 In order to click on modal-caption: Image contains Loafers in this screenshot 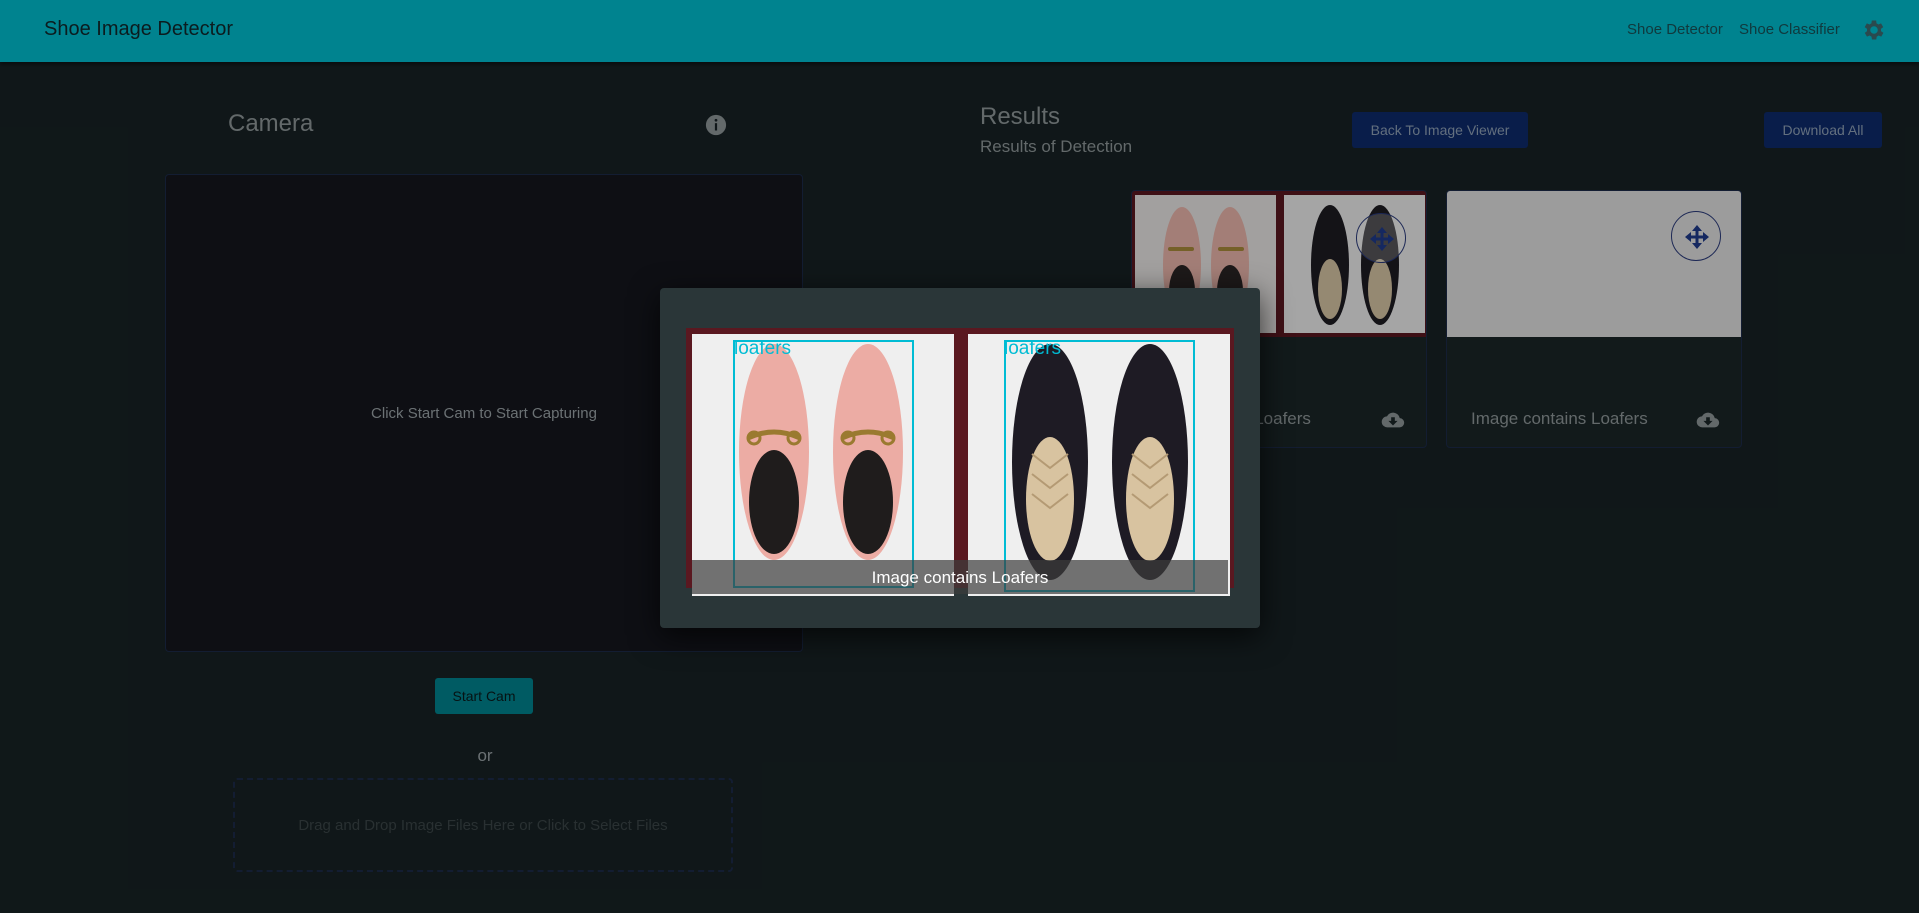, I will do `click(960, 577)`.